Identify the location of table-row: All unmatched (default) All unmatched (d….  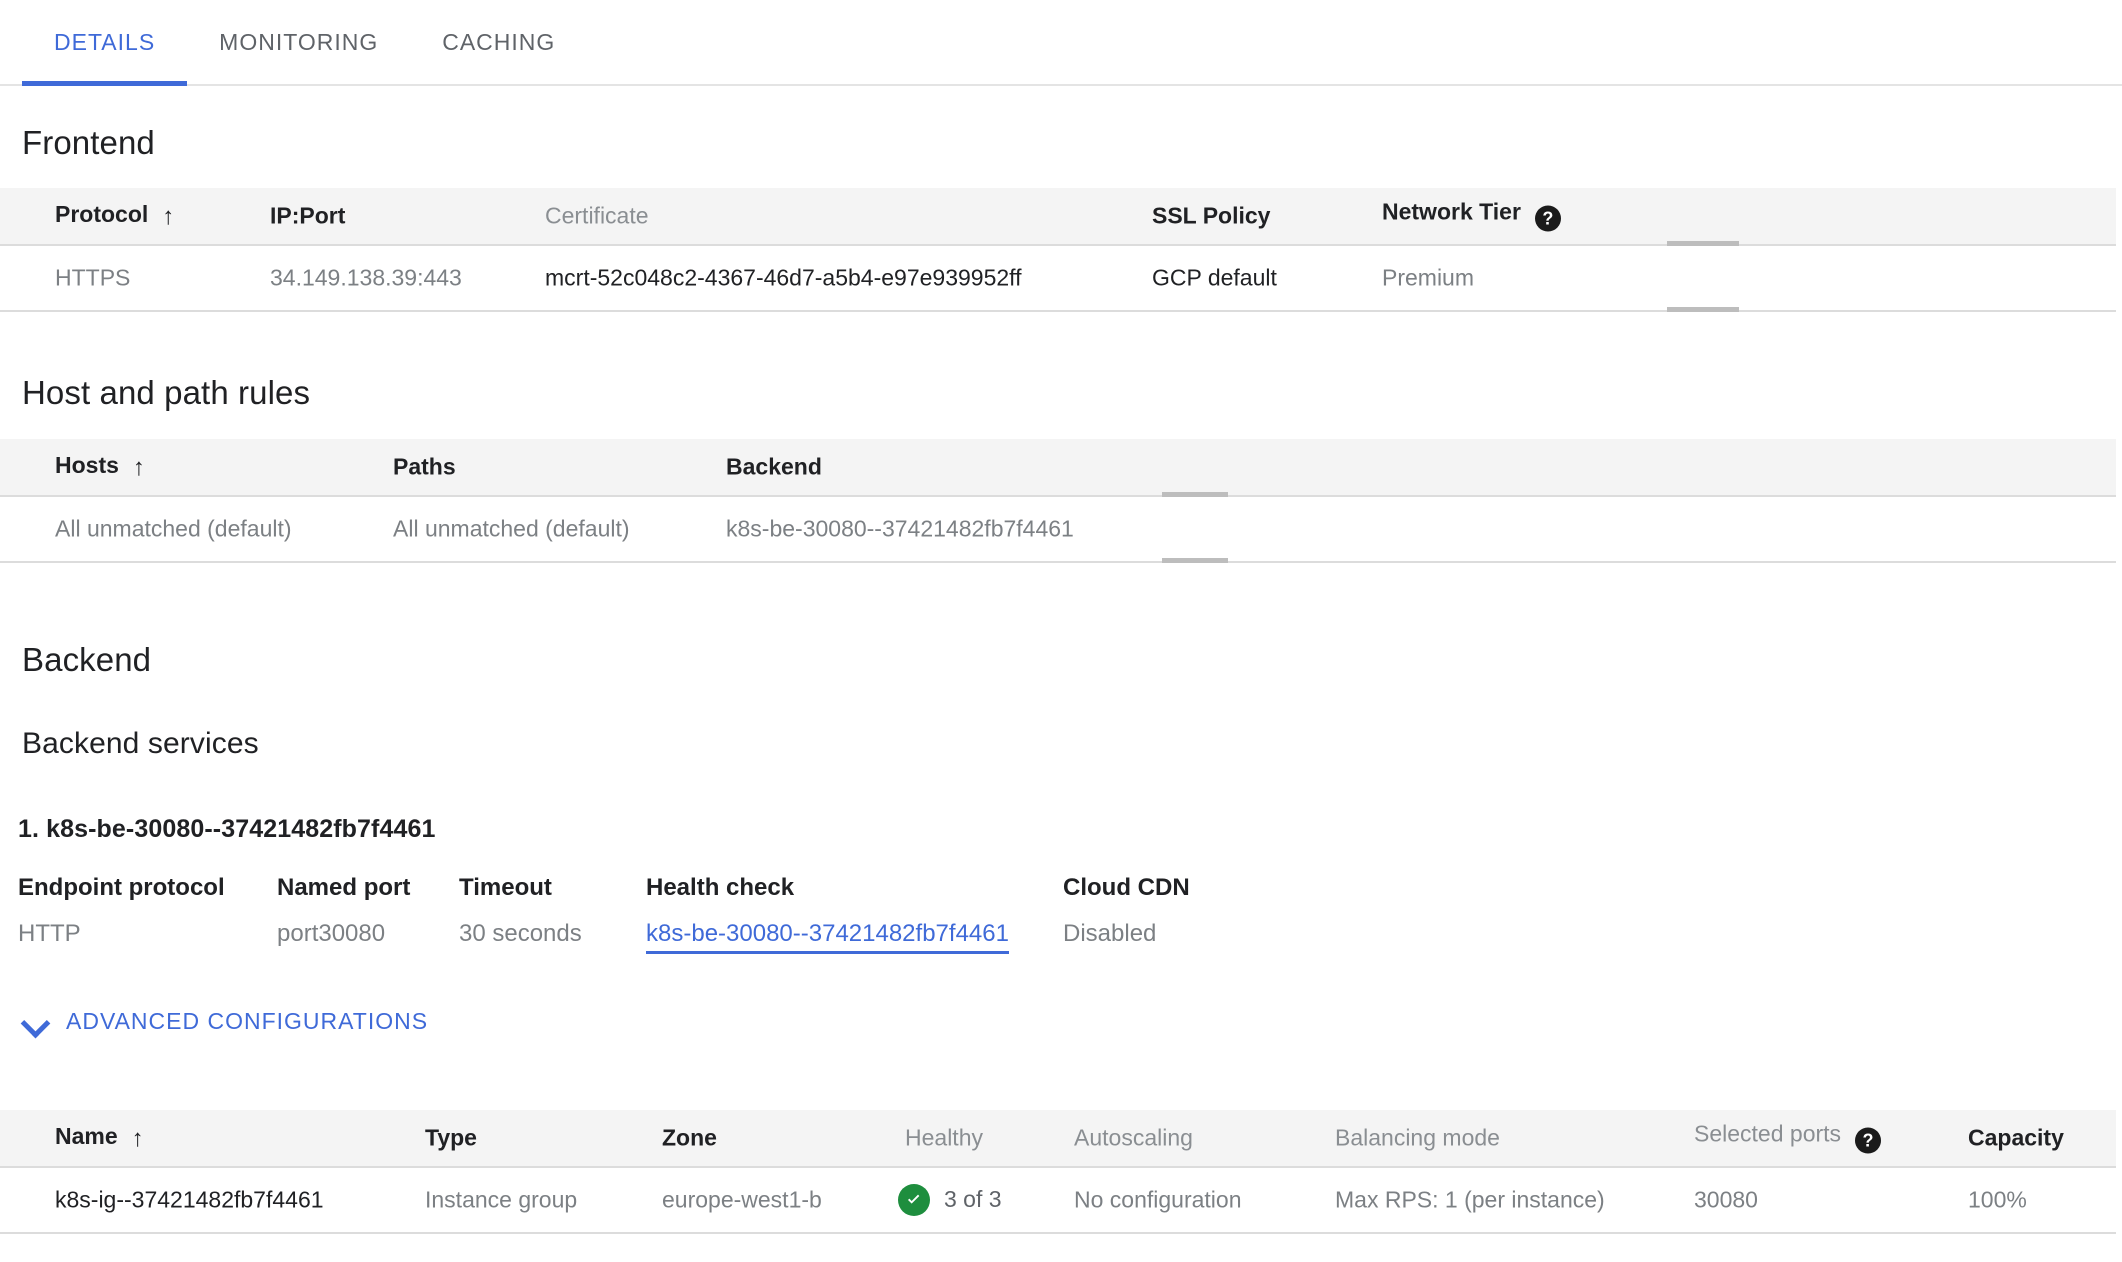
(1058, 530).